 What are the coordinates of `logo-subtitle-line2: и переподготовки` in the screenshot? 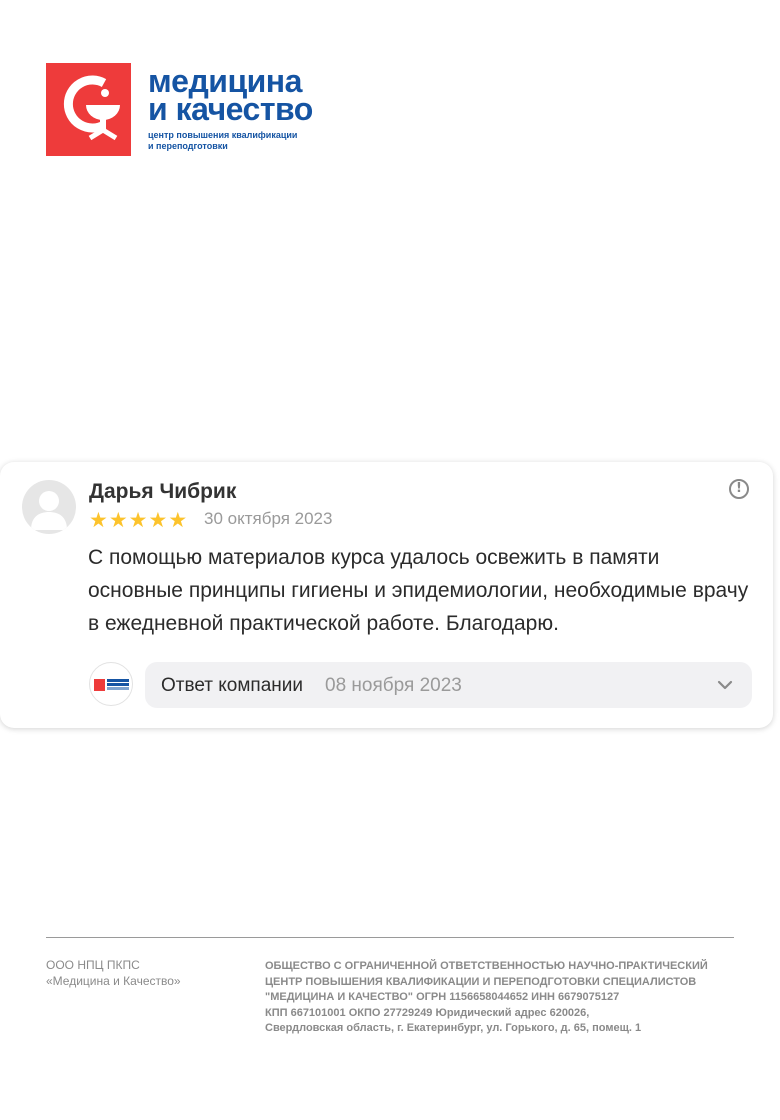 It's located at (188, 146).